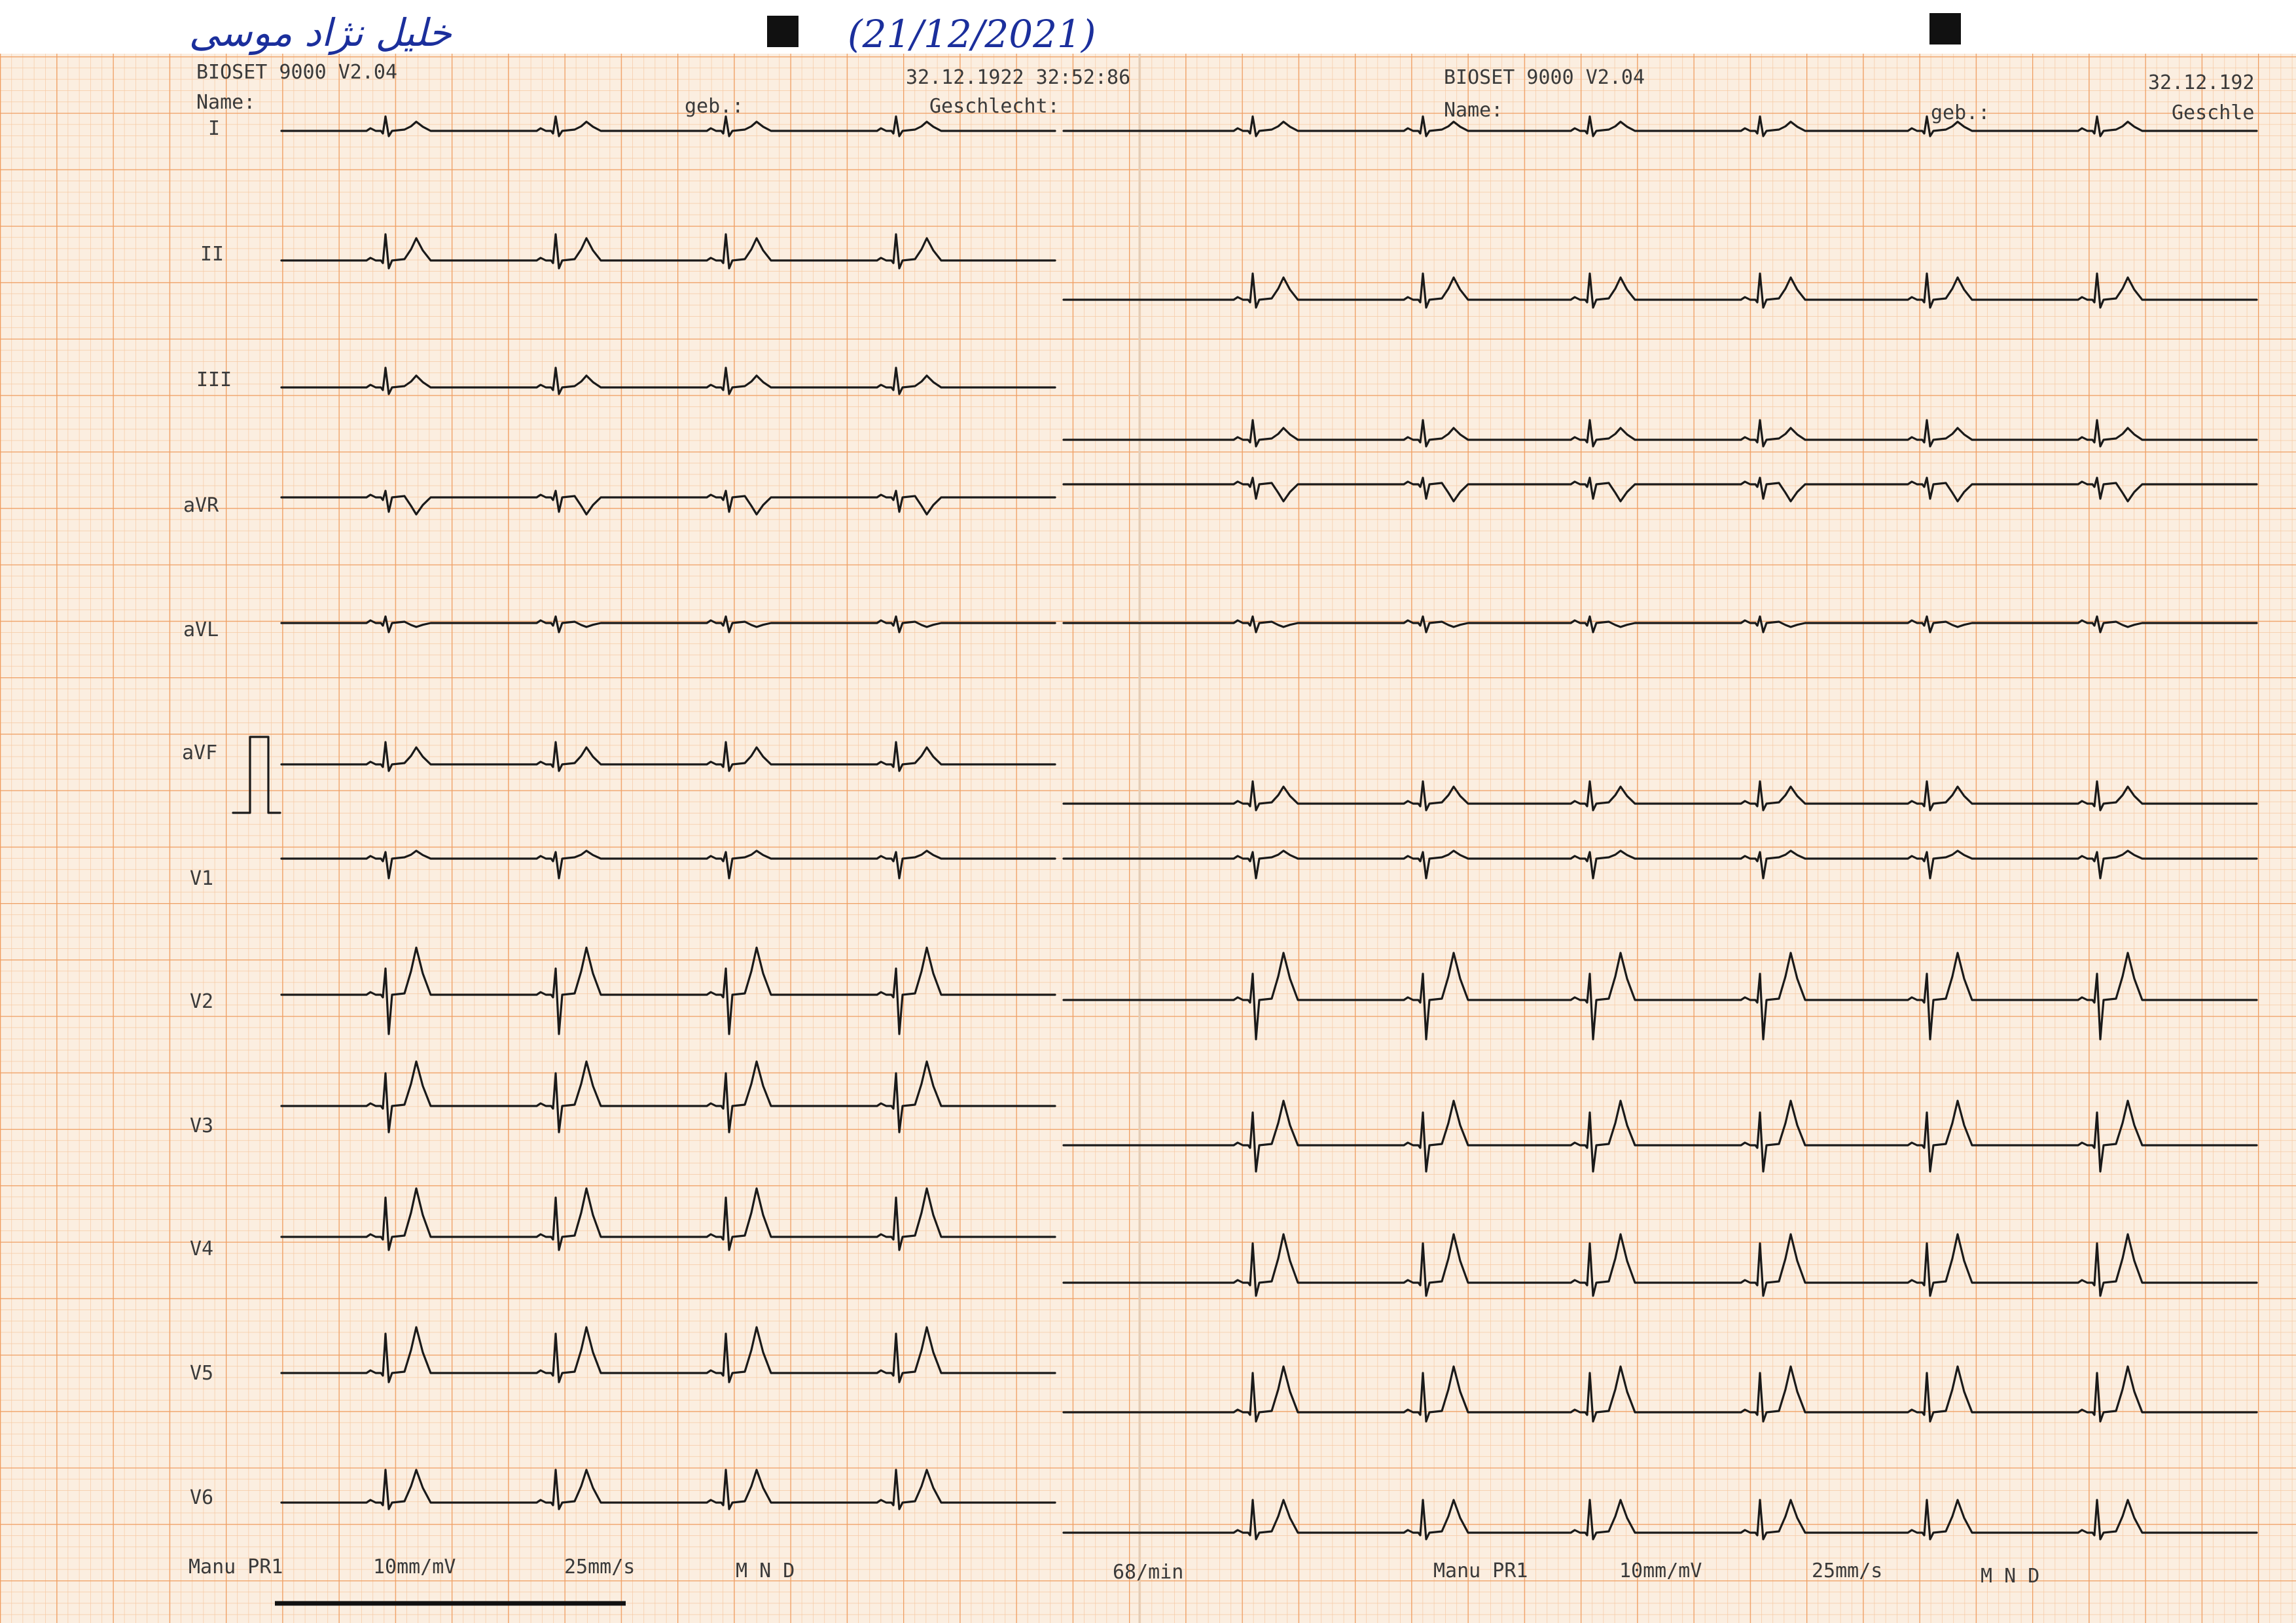  What do you see at coordinates (201, 629) in the screenshot?
I see `lead-label: aVL` at bounding box center [201, 629].